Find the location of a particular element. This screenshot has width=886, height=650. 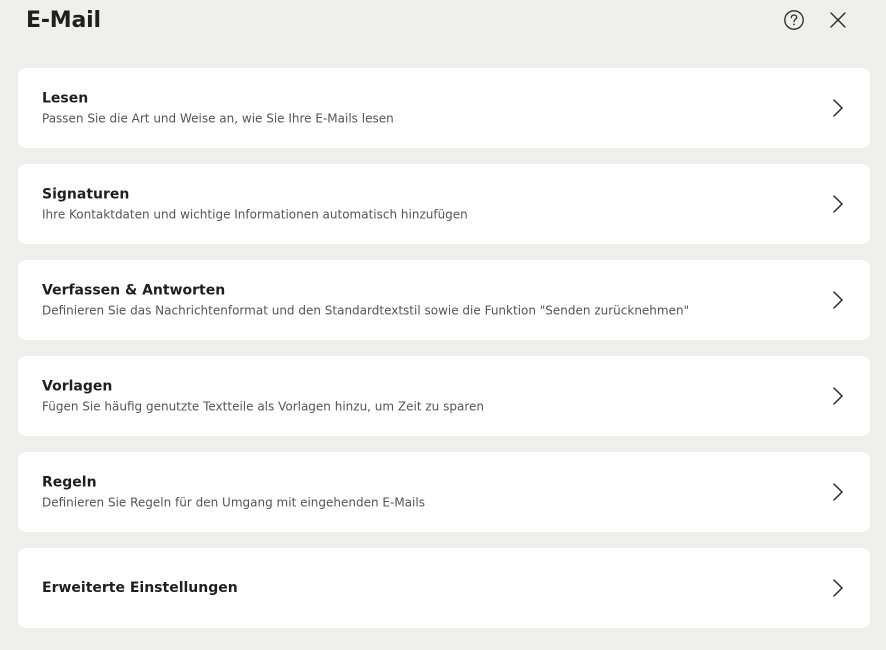

question-circle-icon is located at coordinates (794, 20).